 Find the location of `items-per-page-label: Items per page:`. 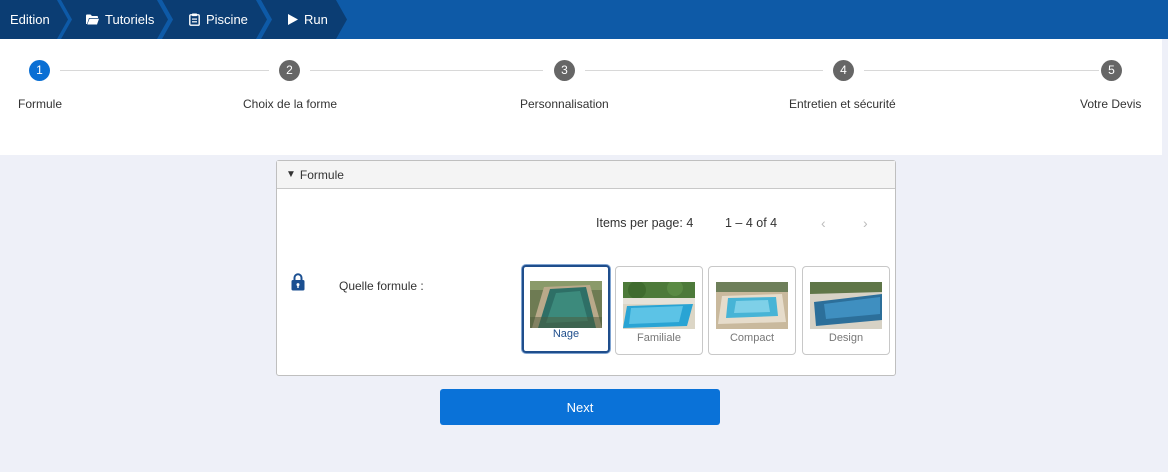

items-per-page-label: Items per page: is located at coordinates (639, 223).